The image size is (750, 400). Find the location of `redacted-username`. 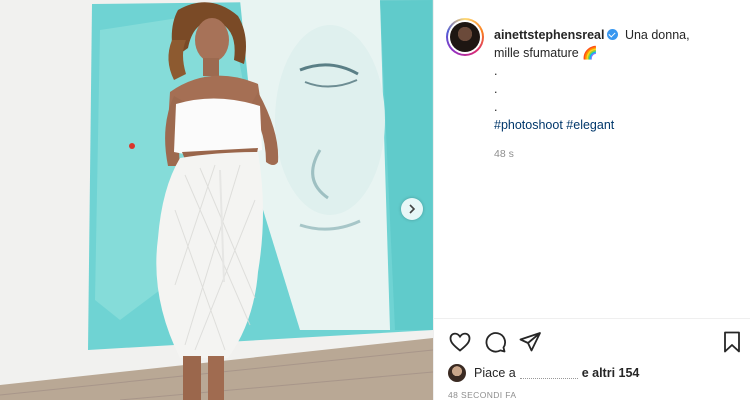

redacted-username is located at coordinates (548, 373).